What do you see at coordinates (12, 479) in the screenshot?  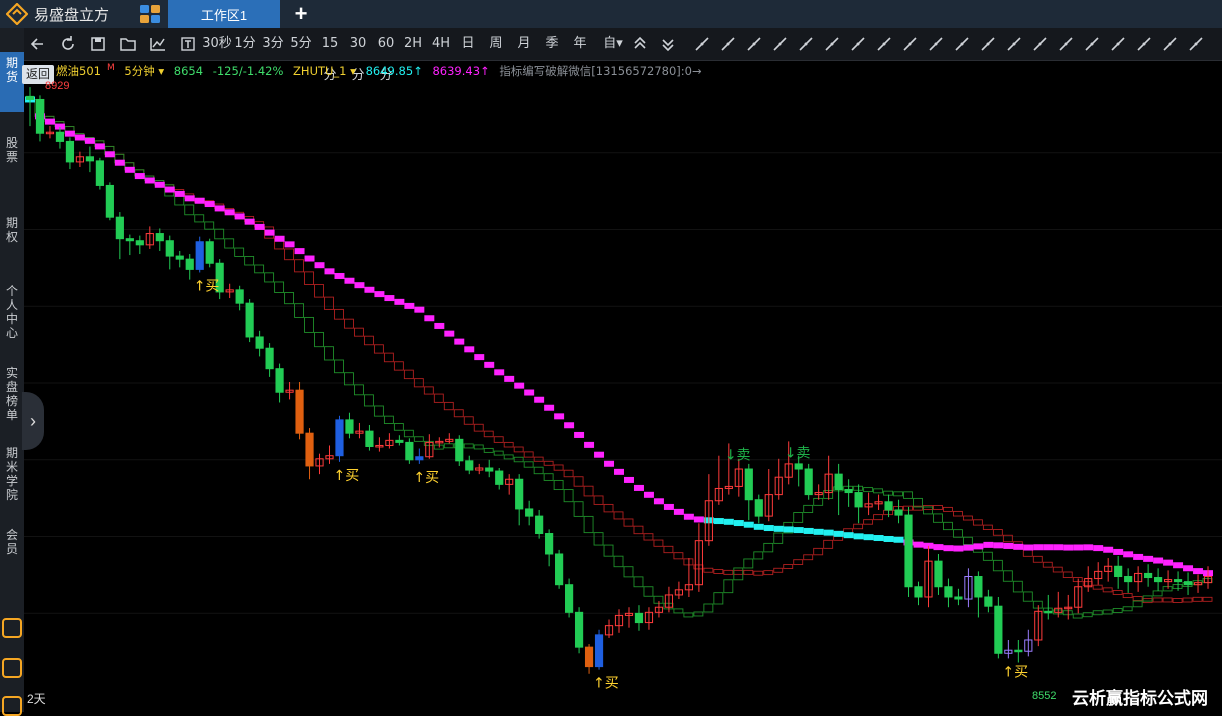 I see `sidebar-item-5: 期米学院` at bounding box center [12, 479].